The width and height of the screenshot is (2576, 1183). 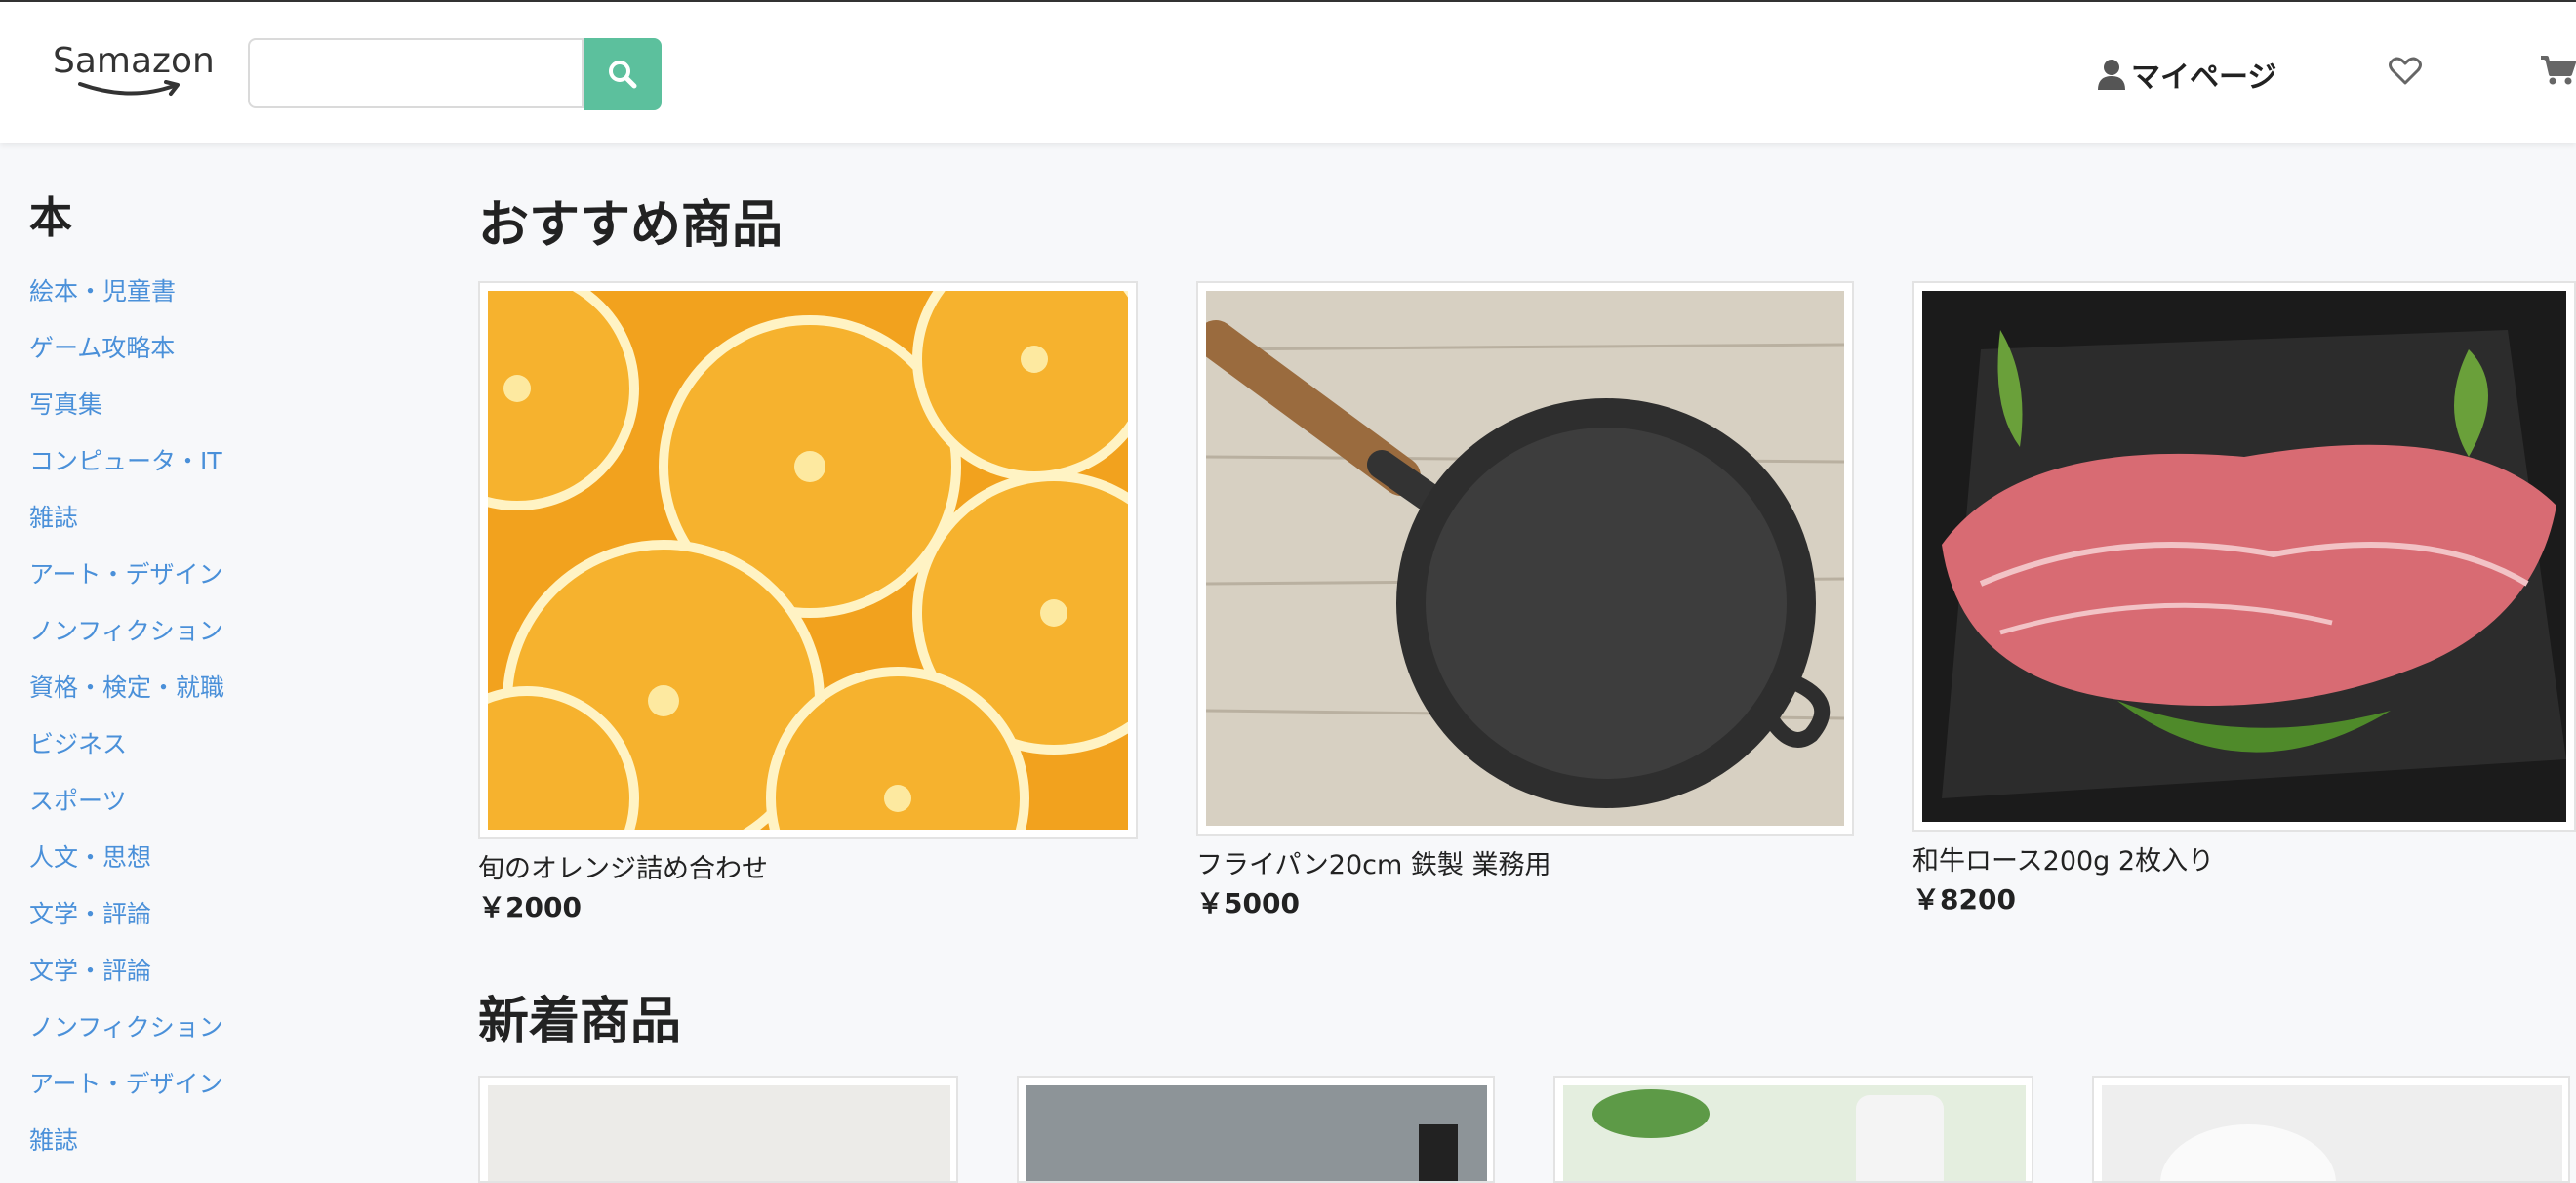 I want to click on sidebar-item: 写真集, so click(x=224, y=405).